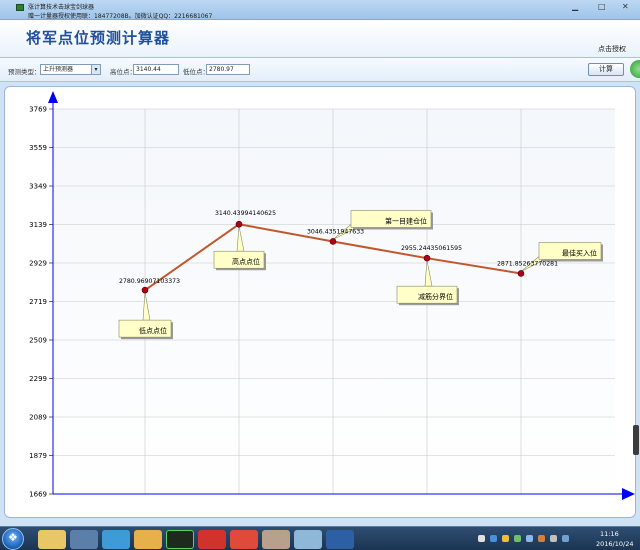 This screenshot has width=640, height=550. Describe the element at coordinates (602, 6) in the screenshot. I see `maximize-icon: □` at that location.